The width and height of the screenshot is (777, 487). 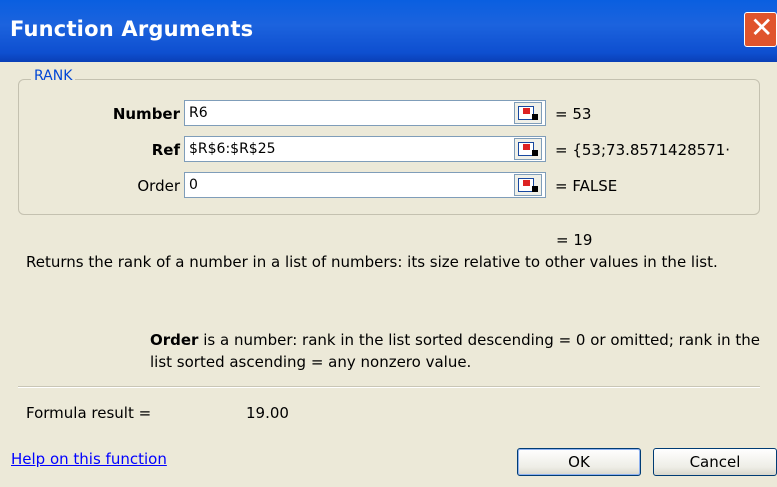 I want to click on function-result: = 19, so click(x=574, y=240).